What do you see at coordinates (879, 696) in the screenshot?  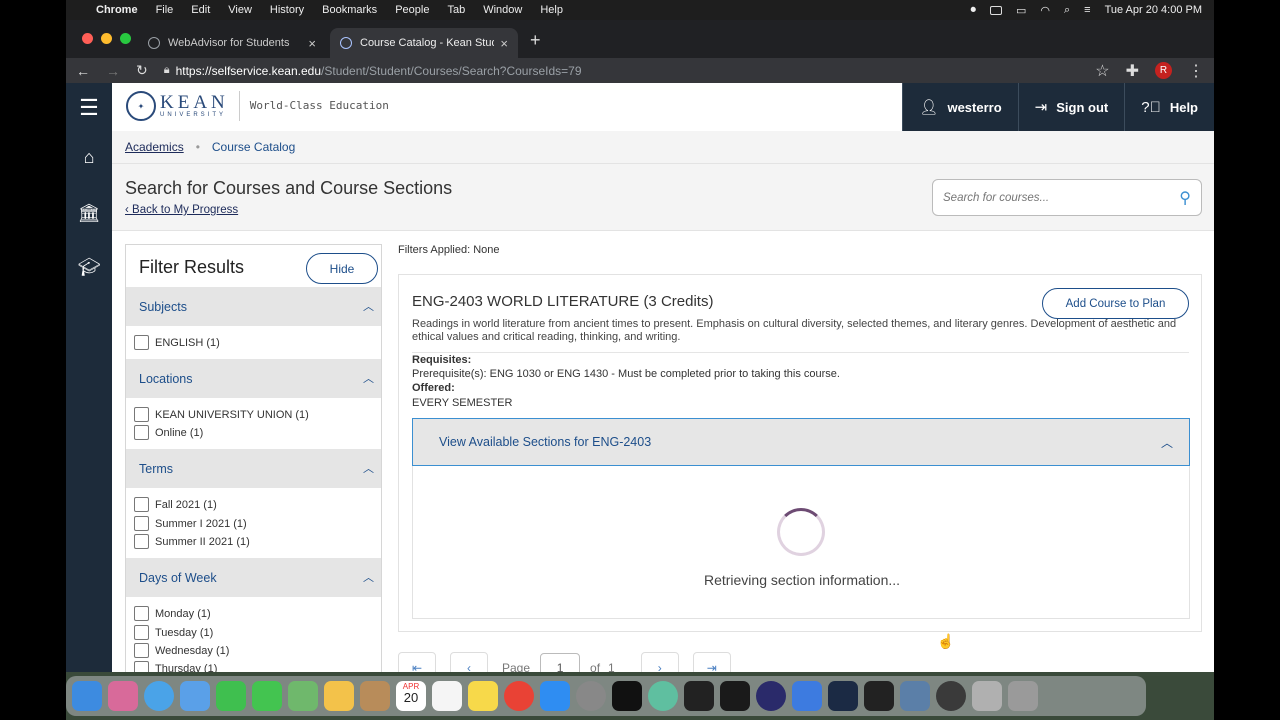 I see `activity-monitor-icon` at bounding box center [879, 696].